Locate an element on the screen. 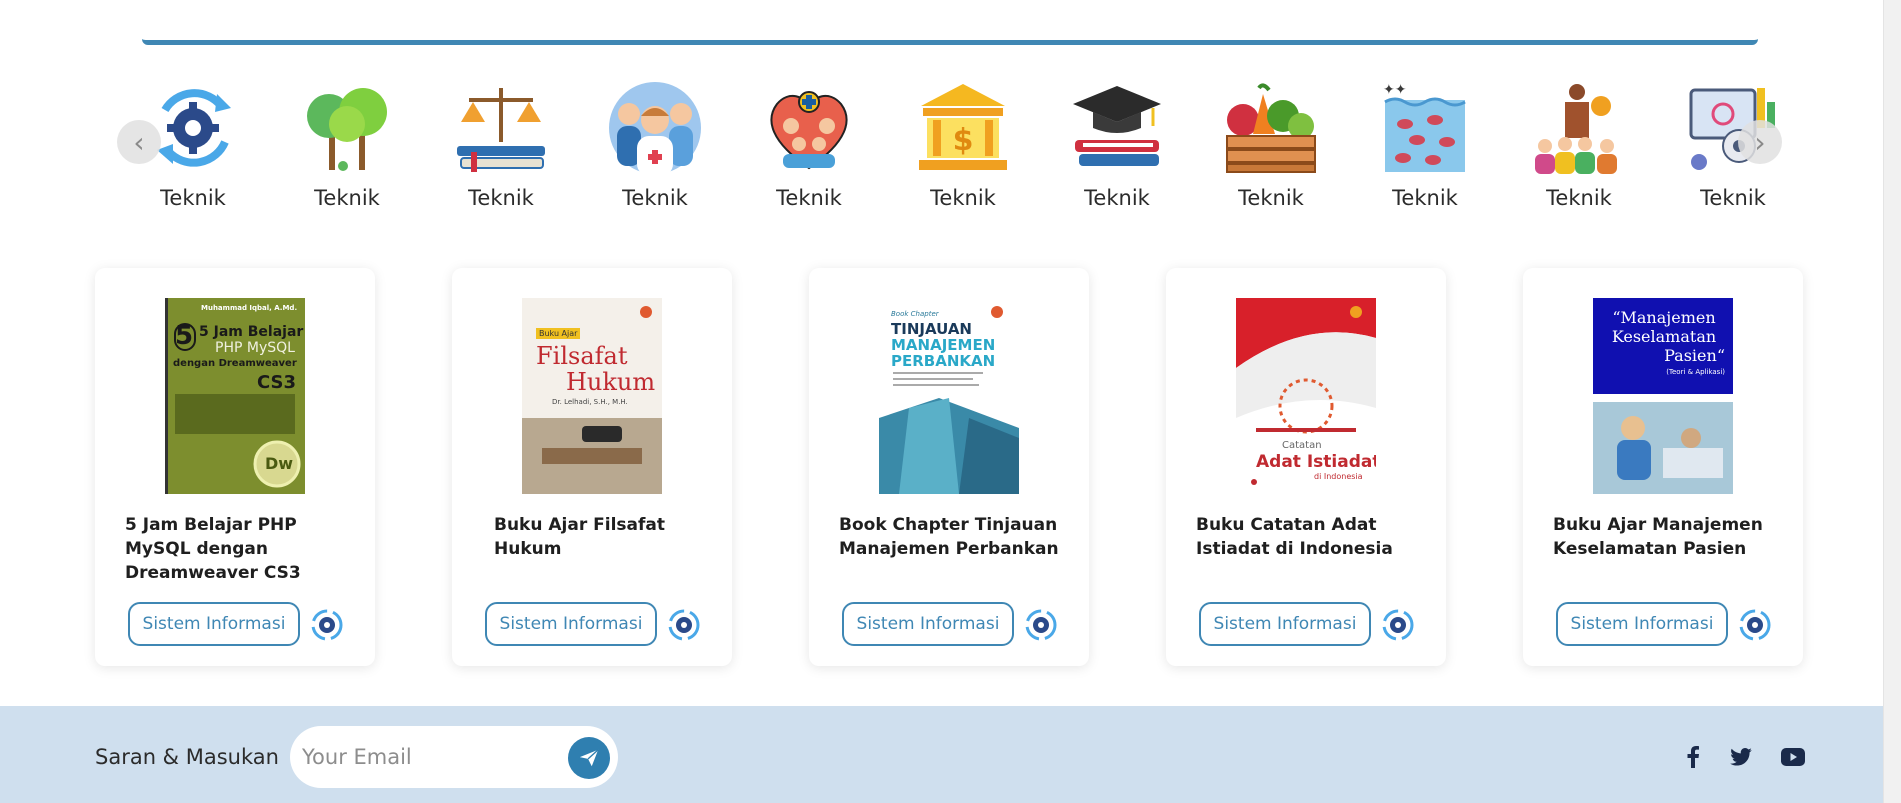  carousel-next-button: › is located at coordinates (1760, 142).